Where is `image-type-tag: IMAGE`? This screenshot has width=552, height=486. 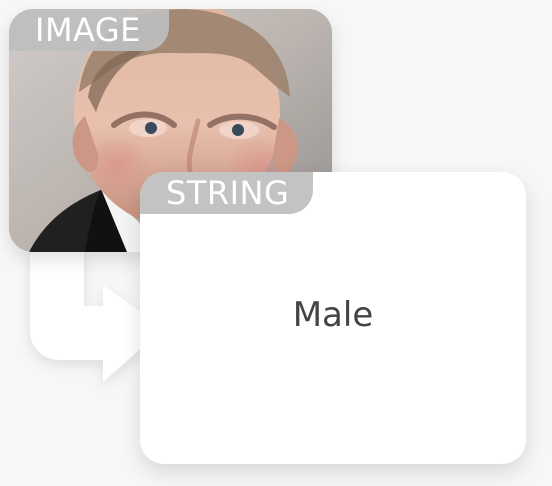
image-type-tag: IMAGE is located at coordinates (89, 30).